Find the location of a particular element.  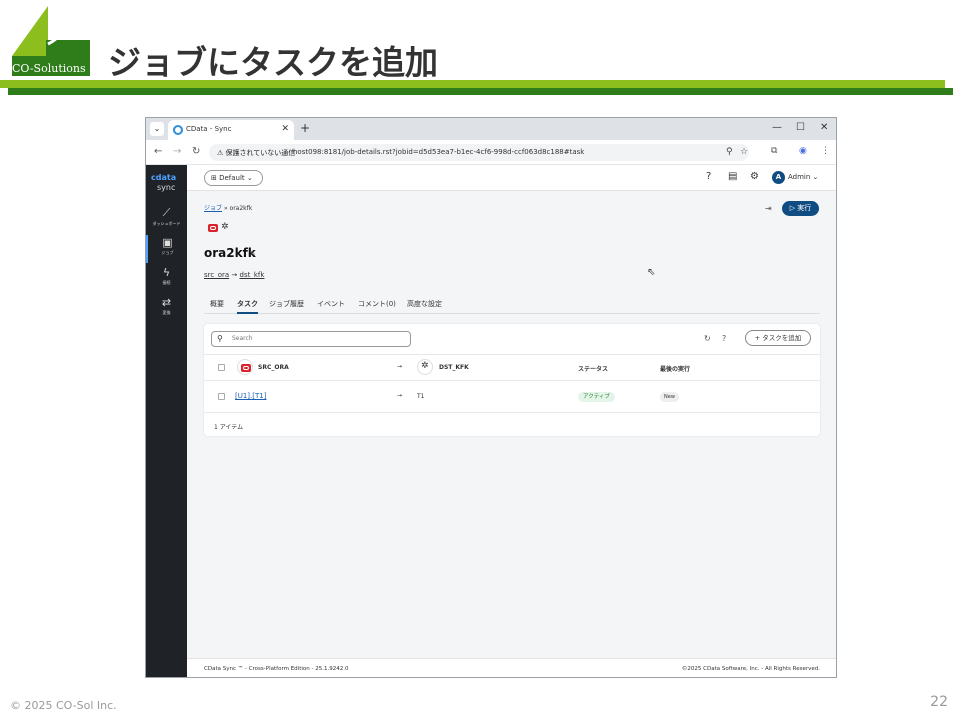

help-icon: ? is located at coordinates (708, 176).